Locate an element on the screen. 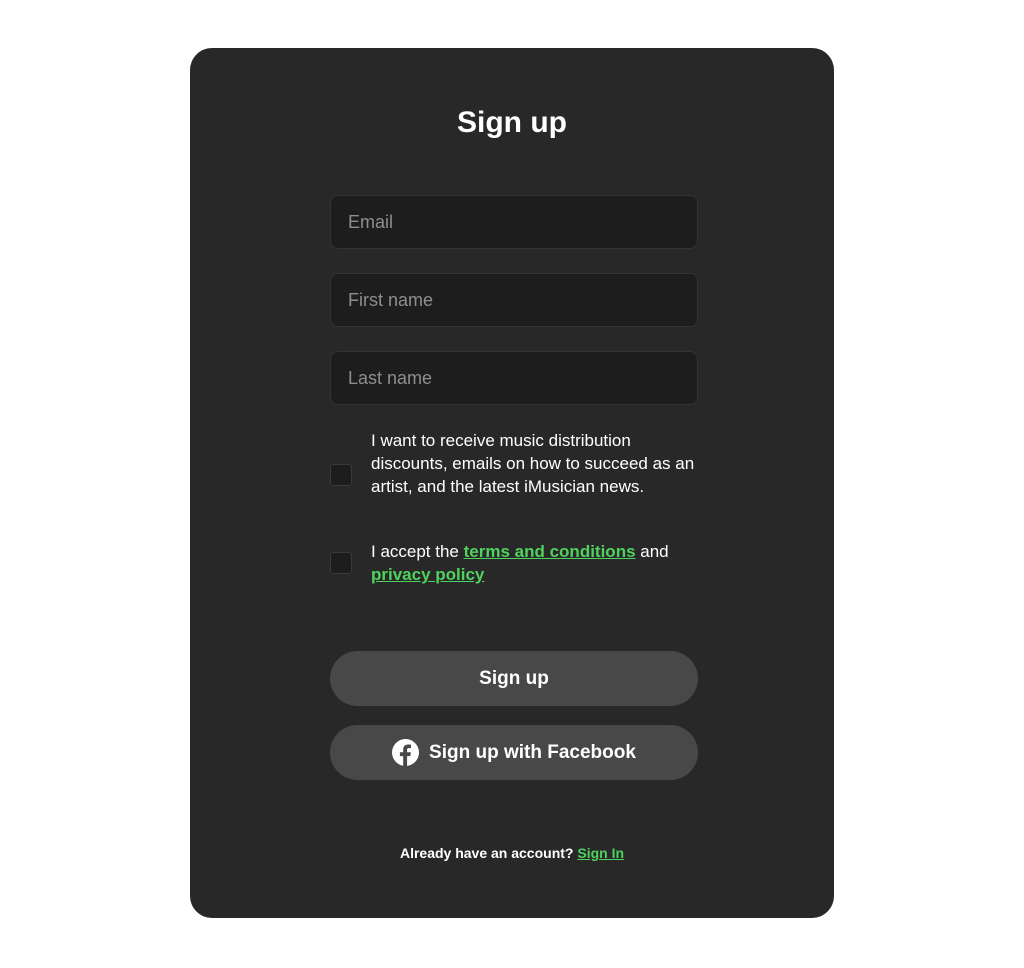  email-input is located at coordinates (514, 222).